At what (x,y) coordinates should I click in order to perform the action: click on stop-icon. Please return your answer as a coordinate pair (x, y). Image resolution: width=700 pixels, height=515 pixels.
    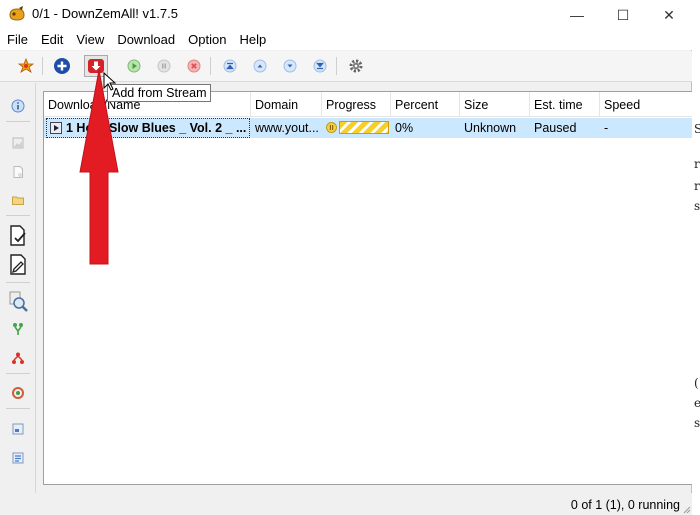
    Looking at the image, I should click on (194, 66).